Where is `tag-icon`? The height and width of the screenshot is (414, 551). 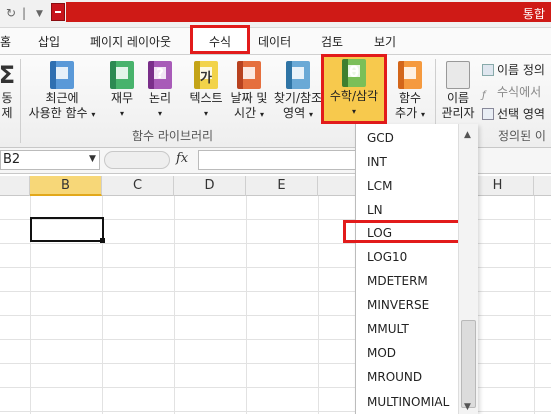
tag-icon is located at coordinates (488, 70).